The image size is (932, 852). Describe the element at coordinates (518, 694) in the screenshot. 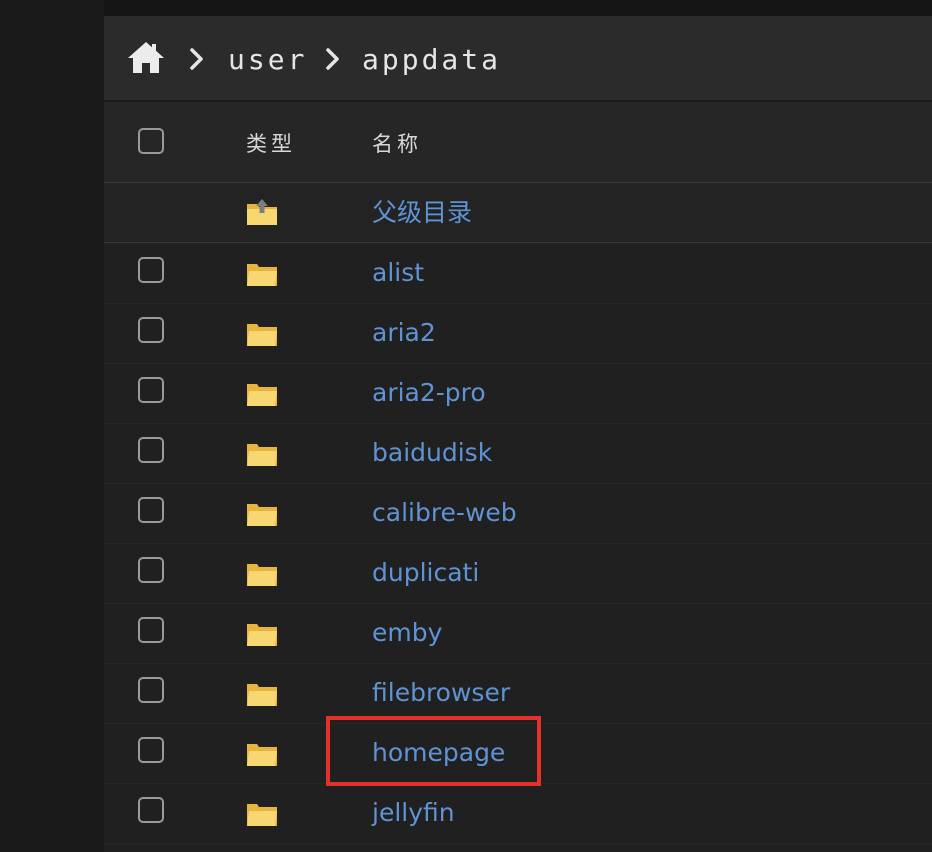

I see `table-row: filebrowser` at that location.